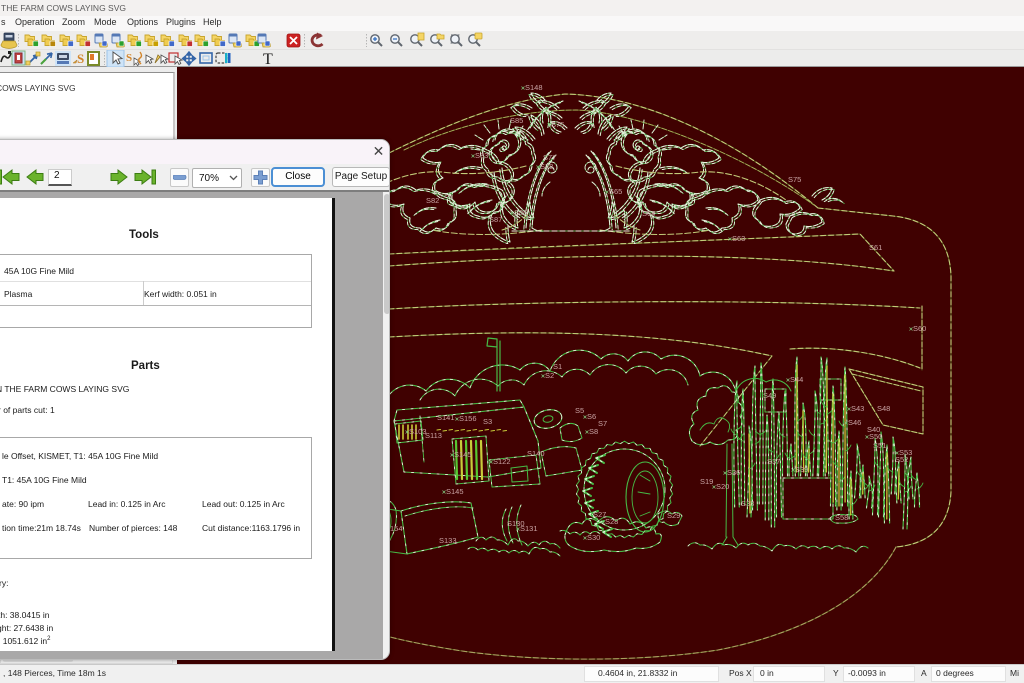  What do you see at coordinates (502, 461) in the screenshot?
I see `svg-text: S122` at bounding box center [502, 461].